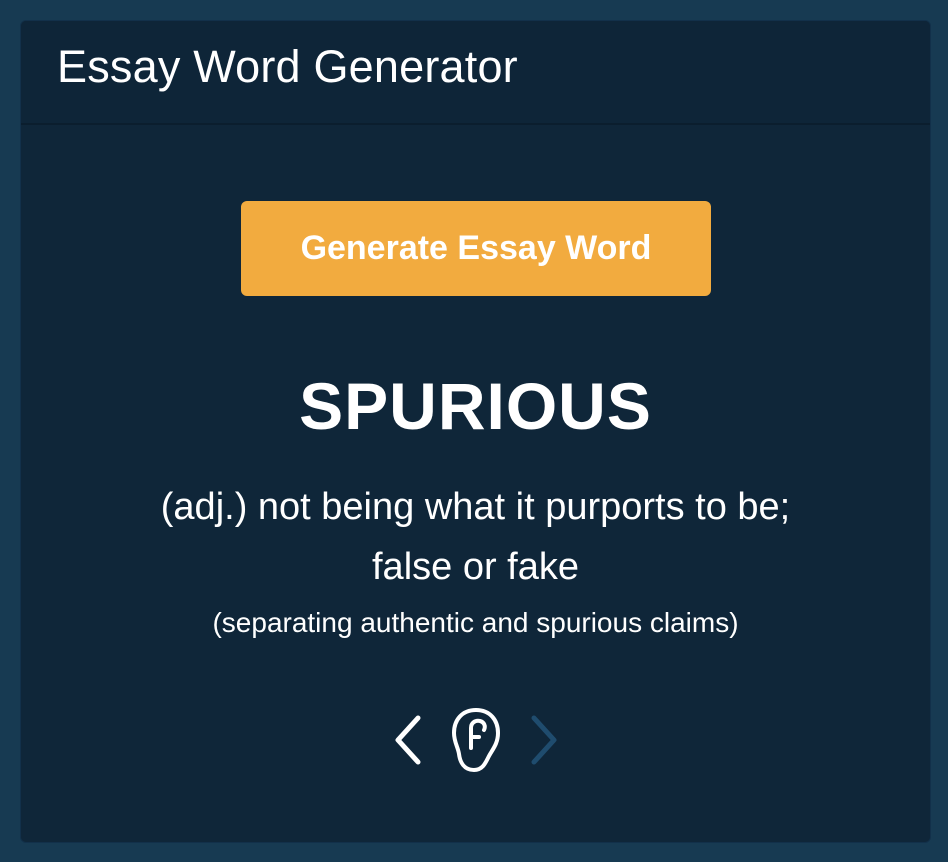  I want to click on generate-word-button: Generate Essay Word, so click(476, 248).